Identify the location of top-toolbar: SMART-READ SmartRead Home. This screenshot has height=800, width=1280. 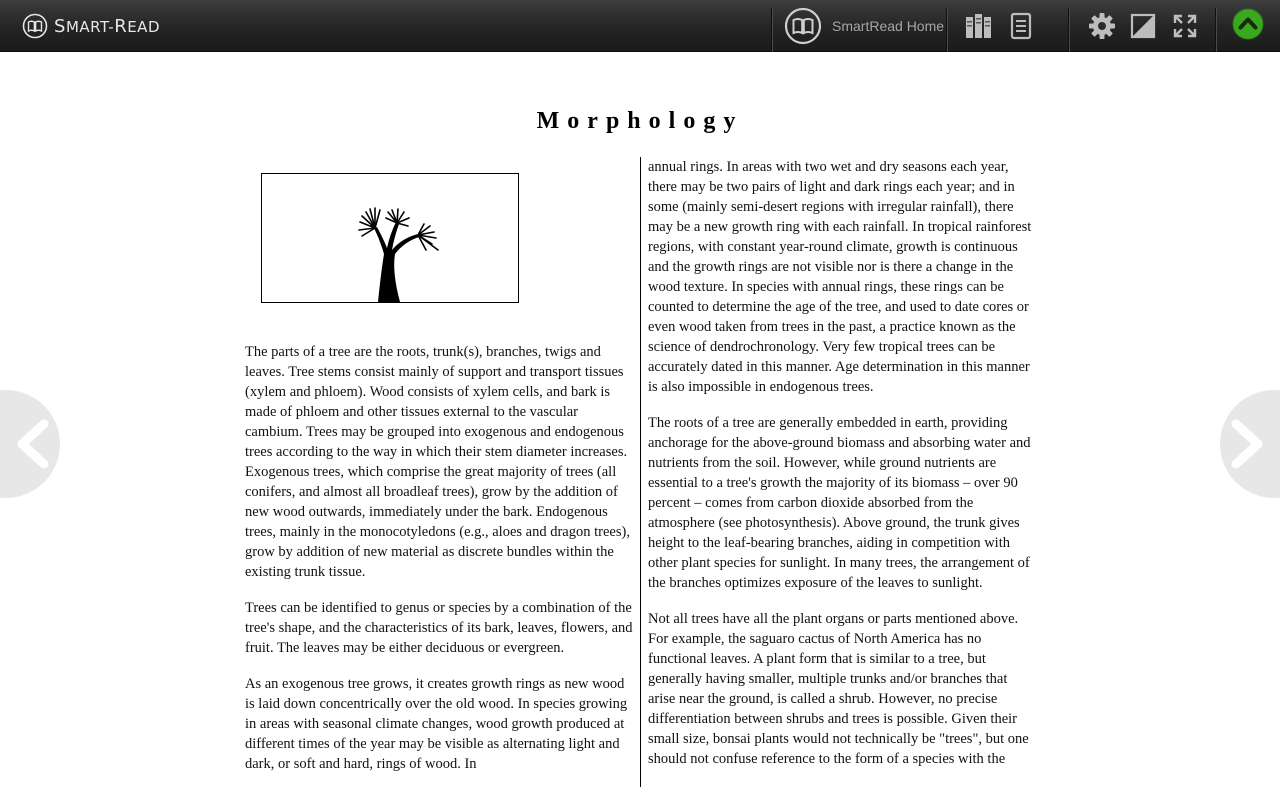
(640, 26).